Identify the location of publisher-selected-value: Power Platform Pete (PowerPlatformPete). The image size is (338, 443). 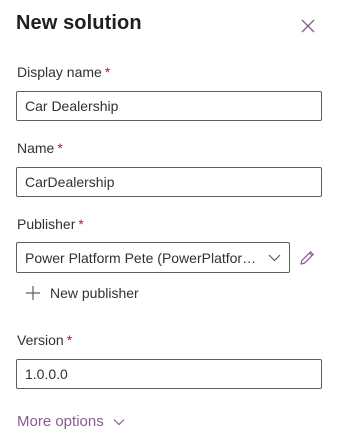
(146, 257).